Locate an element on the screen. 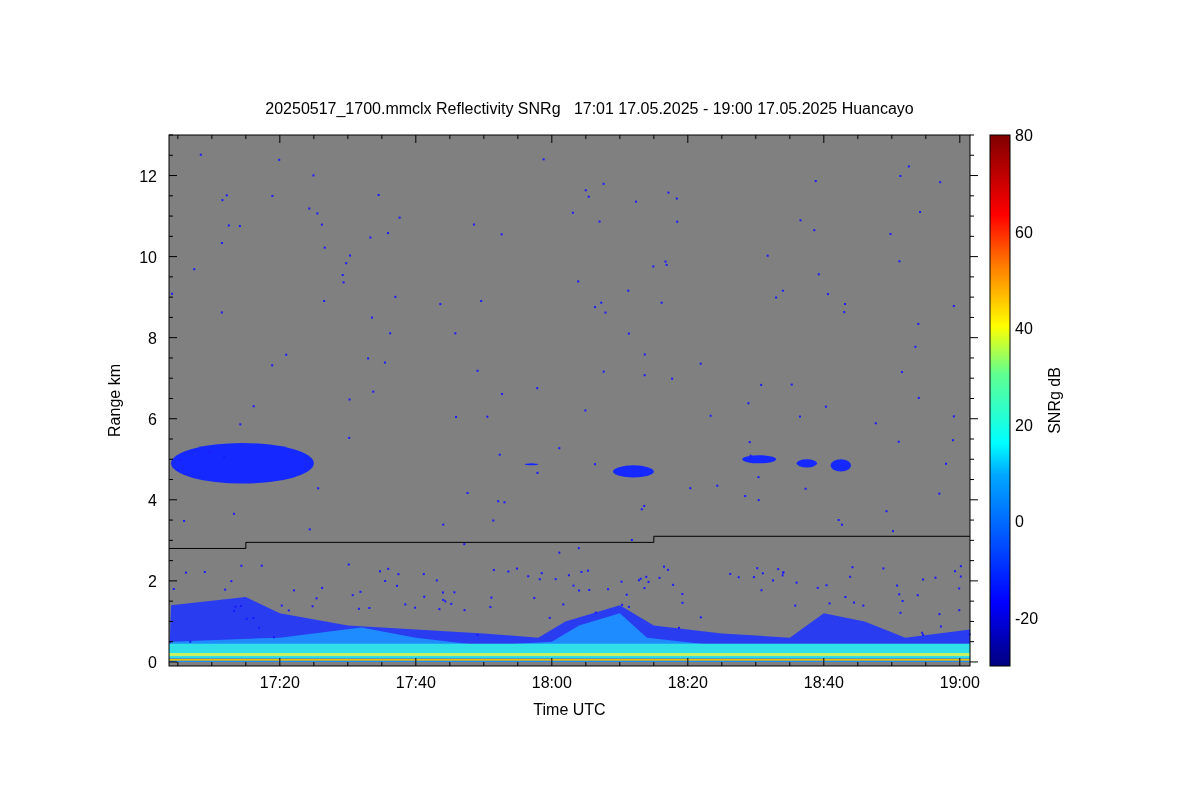  tick-label: 19:00 is located at coordinates (959, 682).